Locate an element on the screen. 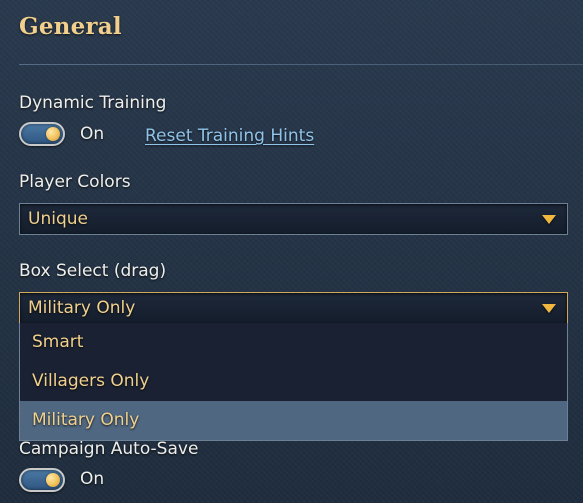  player-colors-value: Unique is located at coordinates (58, 219).